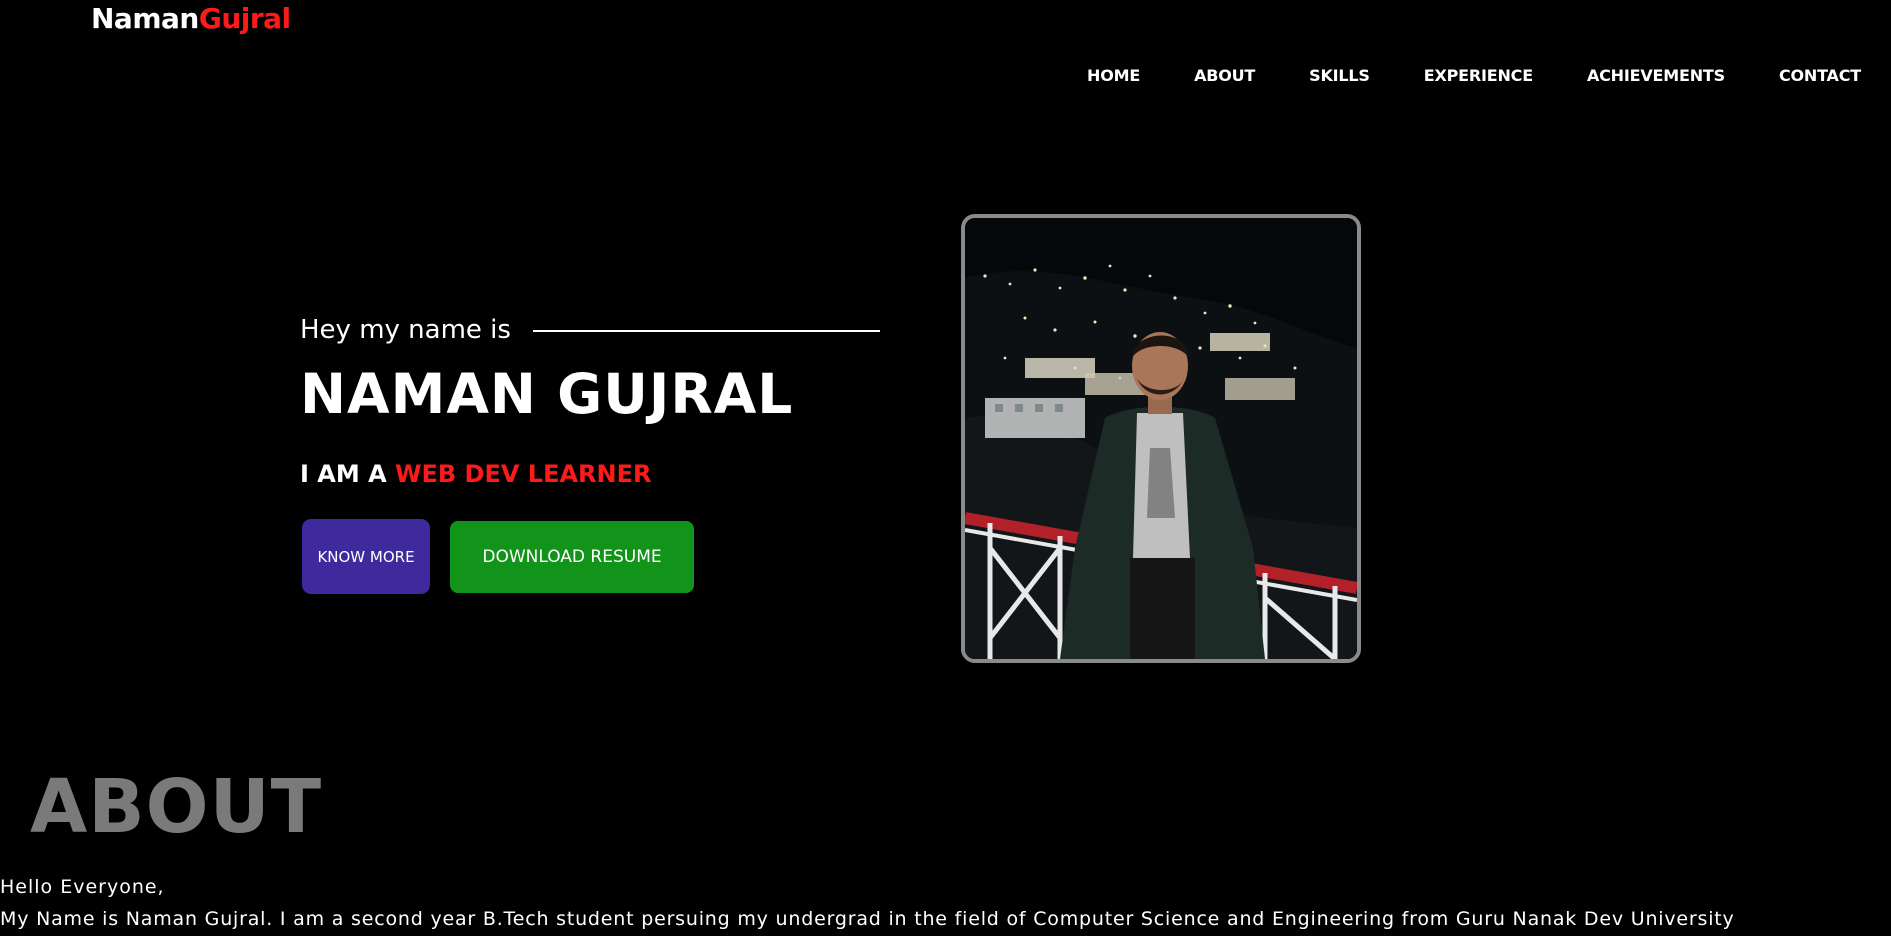 This screenshot has width=1891, height=936. What do you see at coordinates (1113, 75) in the screenshot?
I see `nav-home-link: HOME` at bounding box center [1113, 75].